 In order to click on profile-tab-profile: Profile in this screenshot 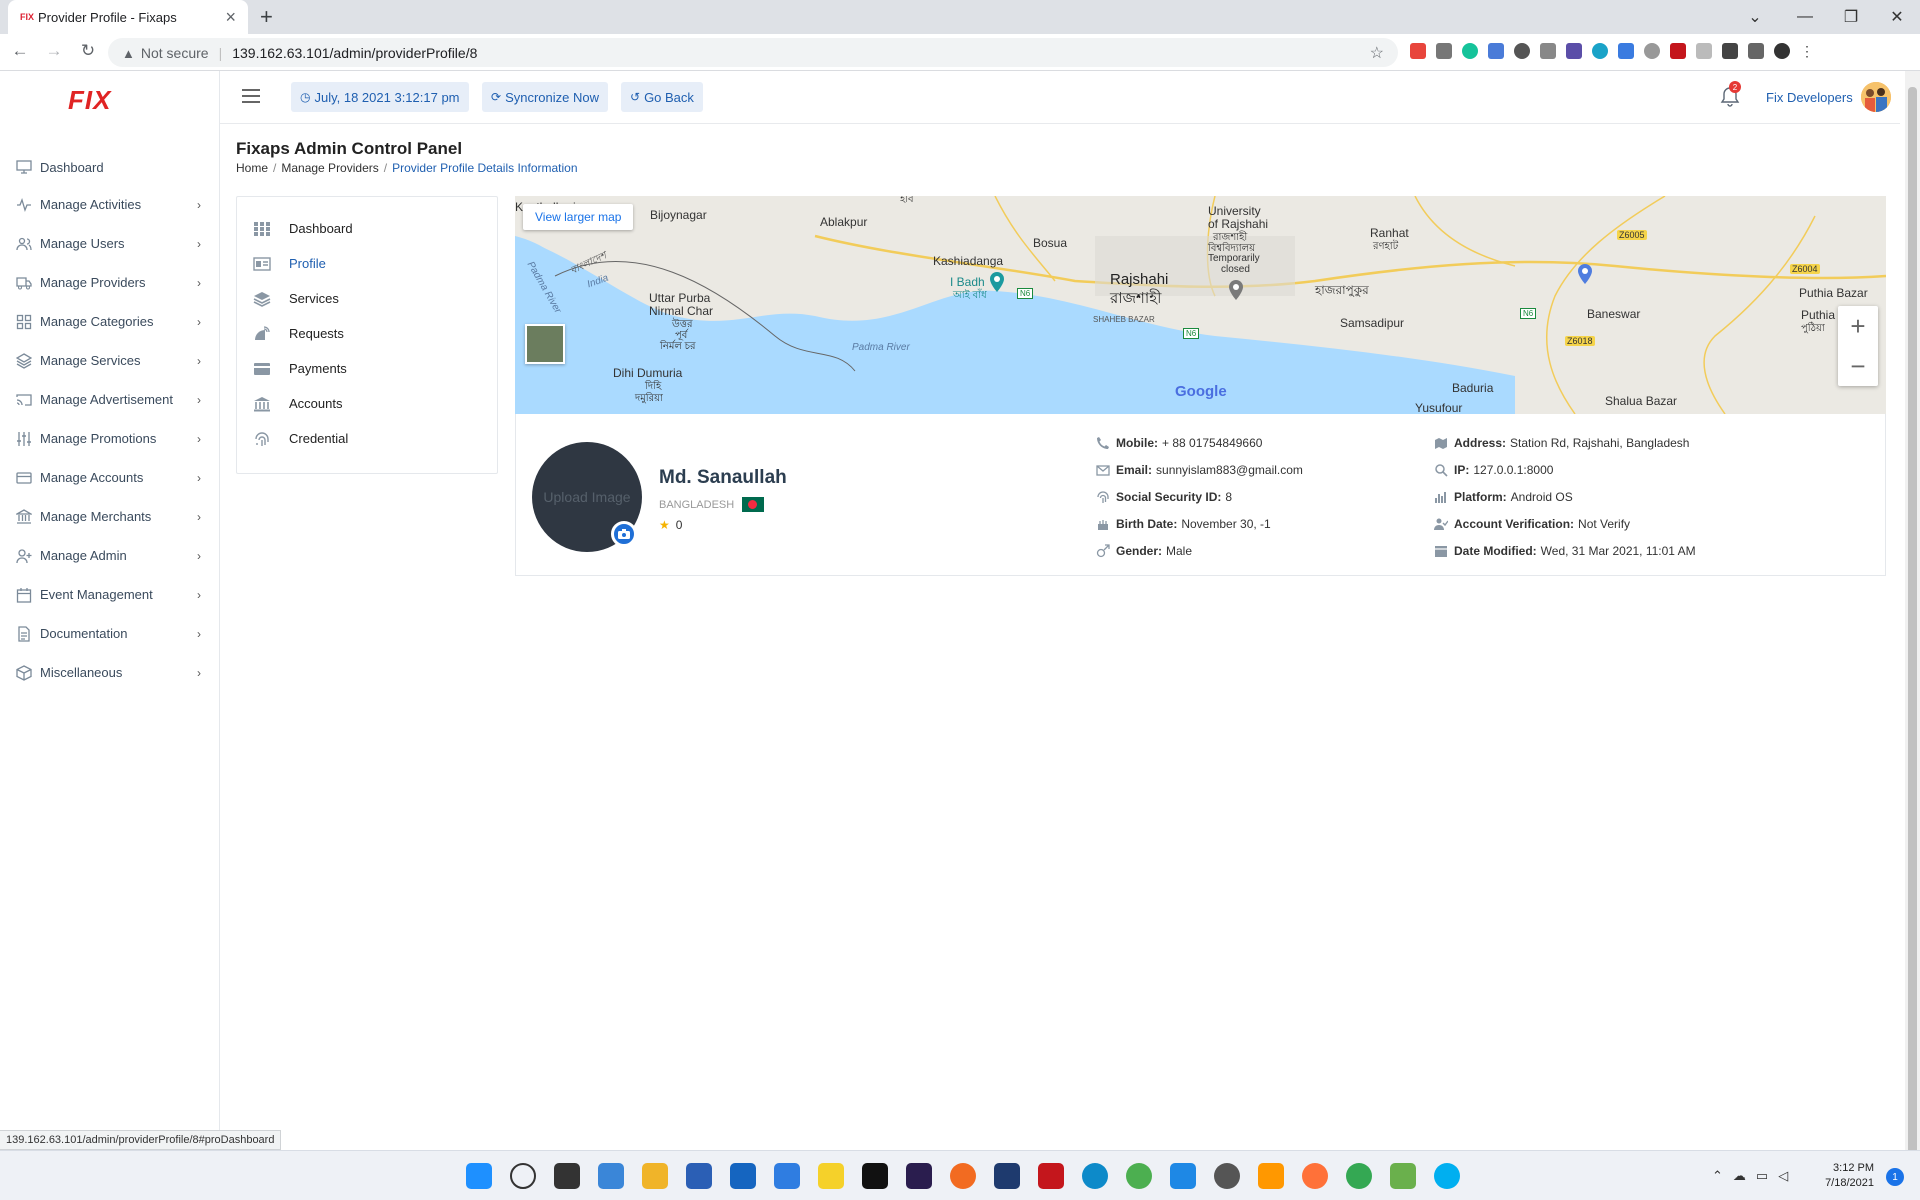, I will do `click(367, 263)`.